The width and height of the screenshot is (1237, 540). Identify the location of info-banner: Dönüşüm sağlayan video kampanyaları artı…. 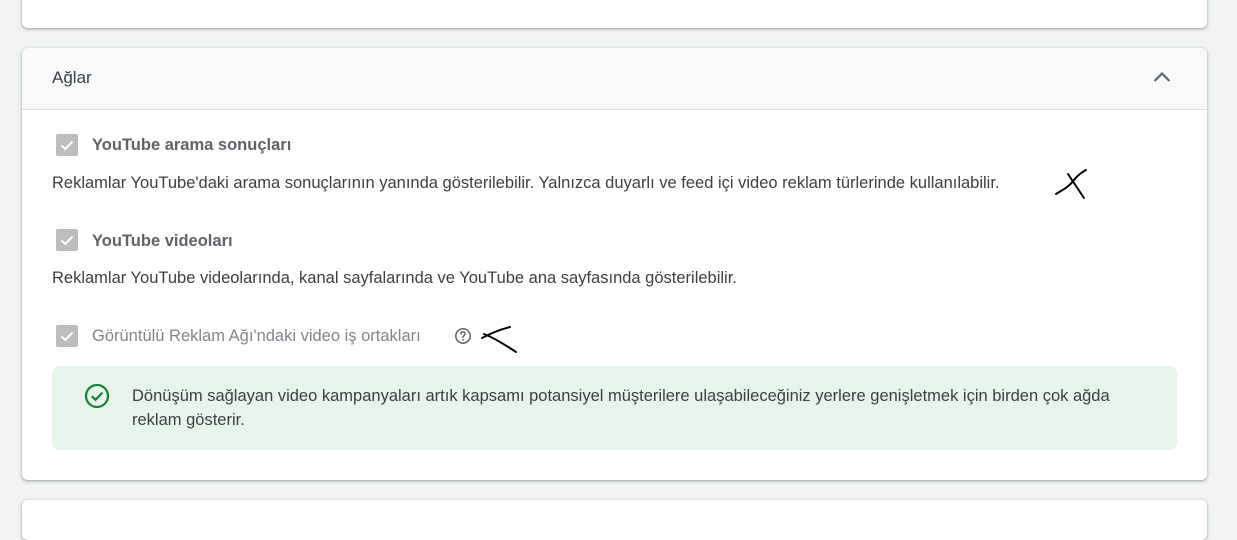
(614, 408).